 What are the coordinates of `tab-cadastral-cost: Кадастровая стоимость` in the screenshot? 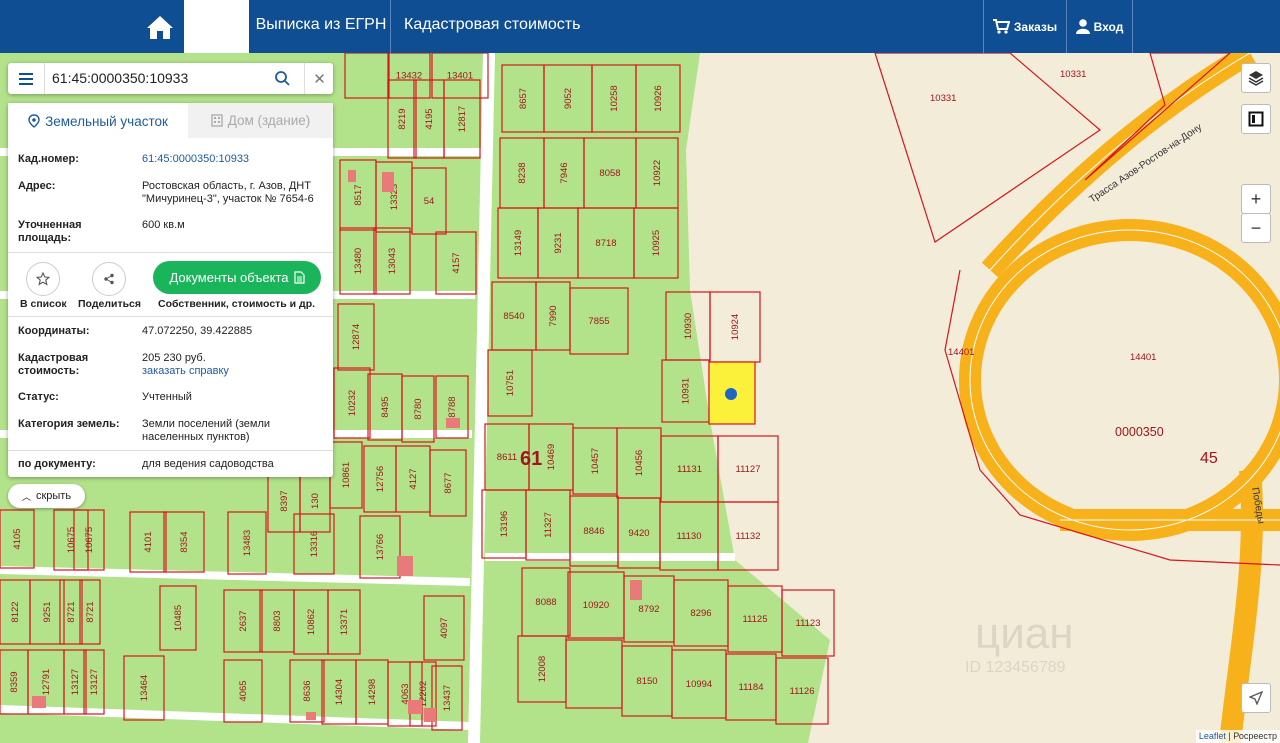 It's located at (492, 26).